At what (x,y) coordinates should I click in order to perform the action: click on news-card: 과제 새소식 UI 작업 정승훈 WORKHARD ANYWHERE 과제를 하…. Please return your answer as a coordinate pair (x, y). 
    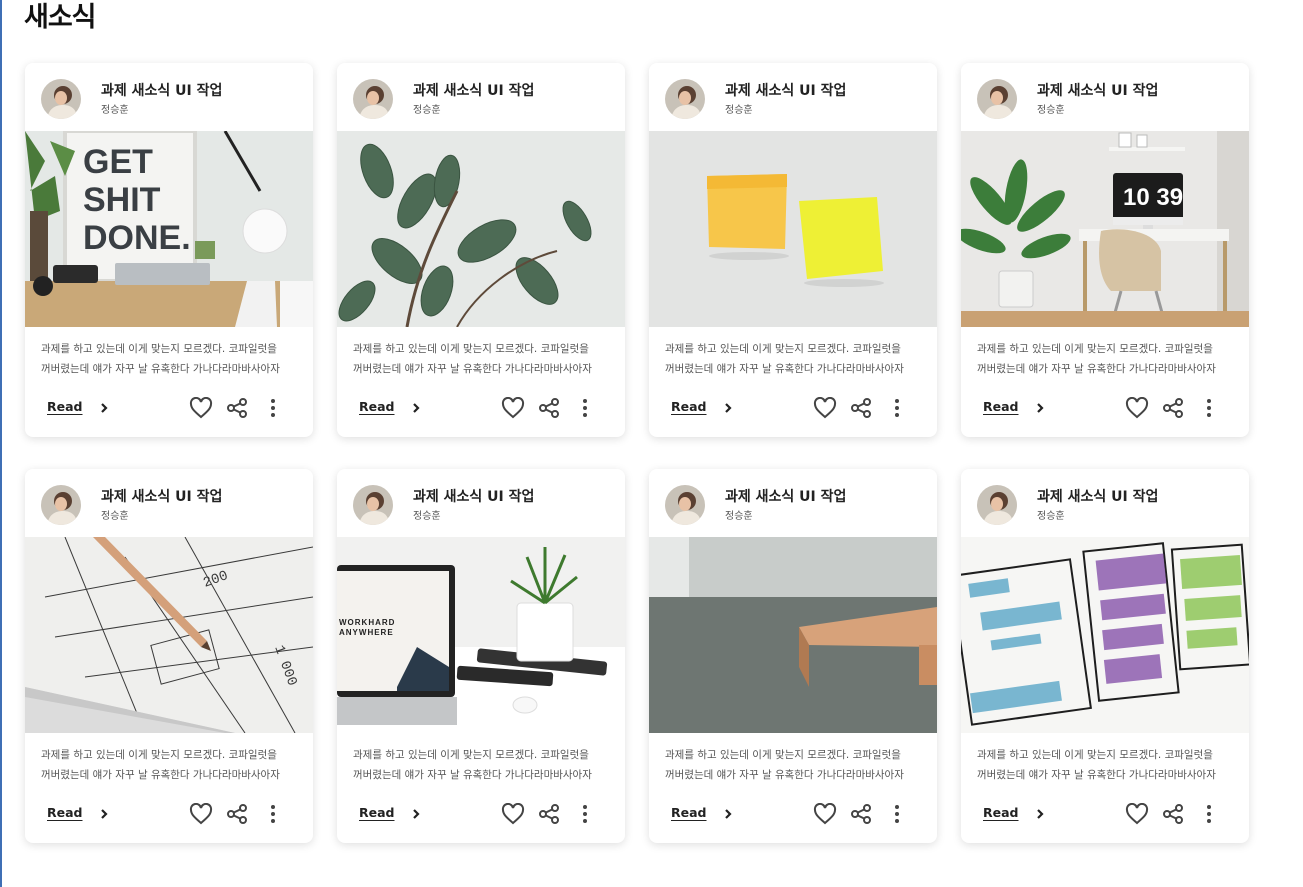
    Looking at the image, I should click on (481, 656).